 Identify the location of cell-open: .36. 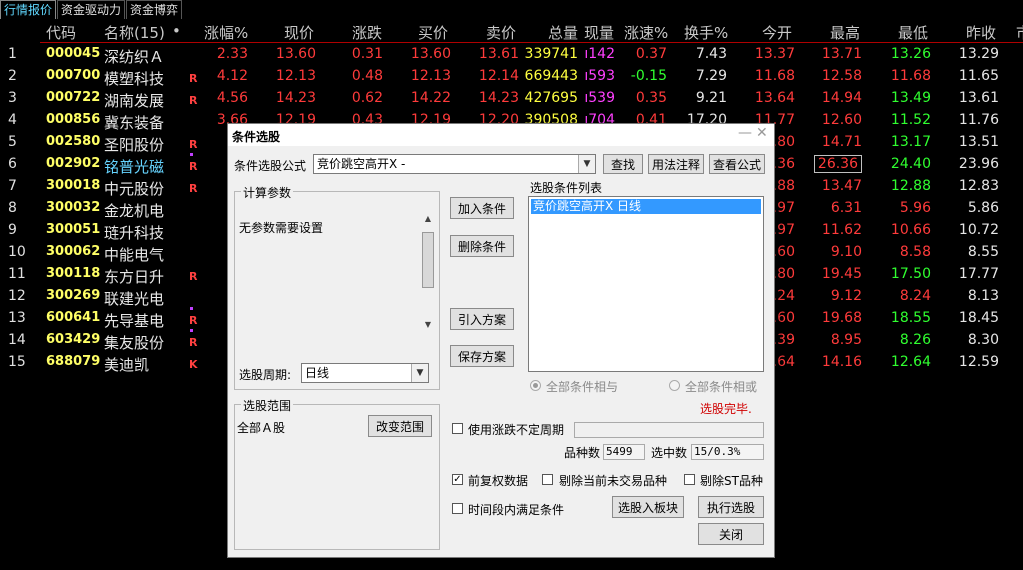
(783, 164).